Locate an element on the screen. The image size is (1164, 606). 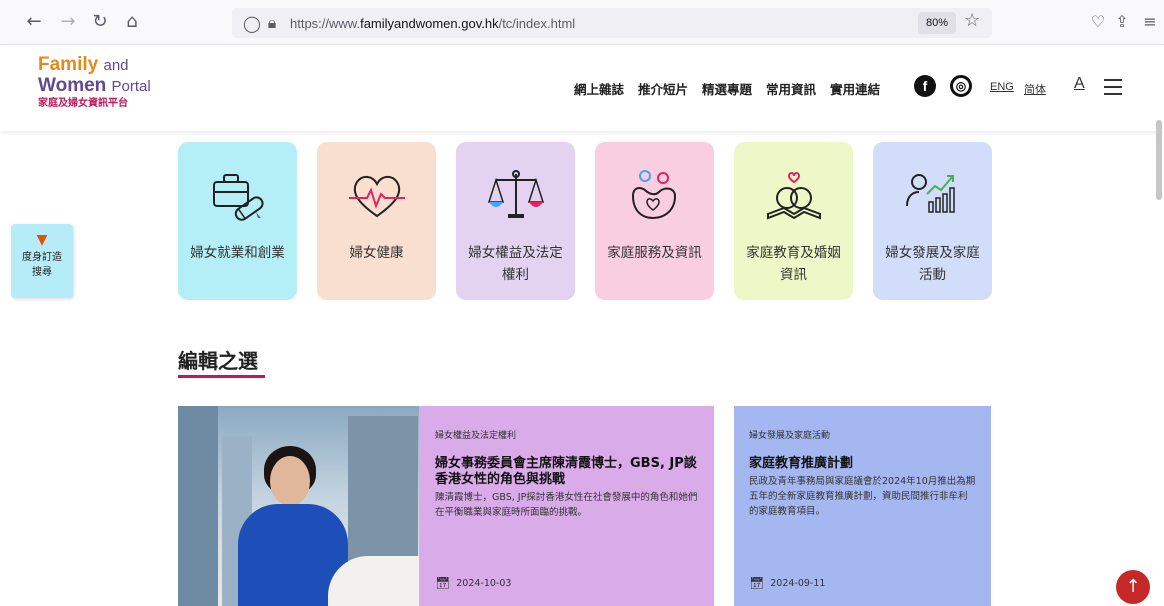
lang-eng-link: ENG is located at coordinates (1002, 87).